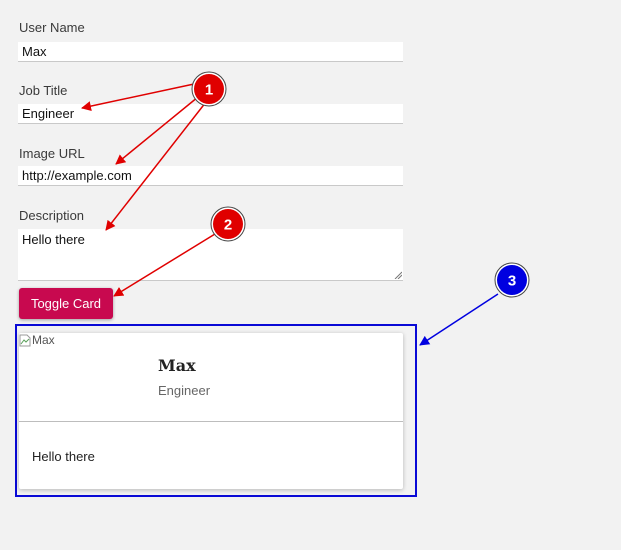 The width and height of the screenshot is (621, 550). Describe the element at coordinates (52, 153) in the screenshot. I see `image-url-label: Image URL` at that location.